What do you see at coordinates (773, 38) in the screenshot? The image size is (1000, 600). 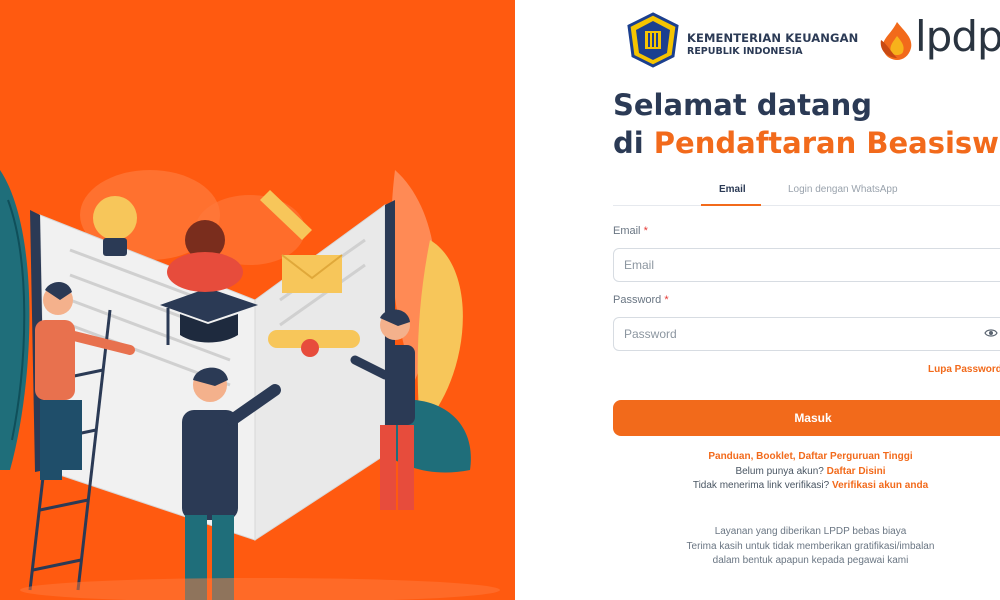 I see `kemenkeu-line1: KEMENTERIAN KEUANGAN` at bounding box center [773, 38].